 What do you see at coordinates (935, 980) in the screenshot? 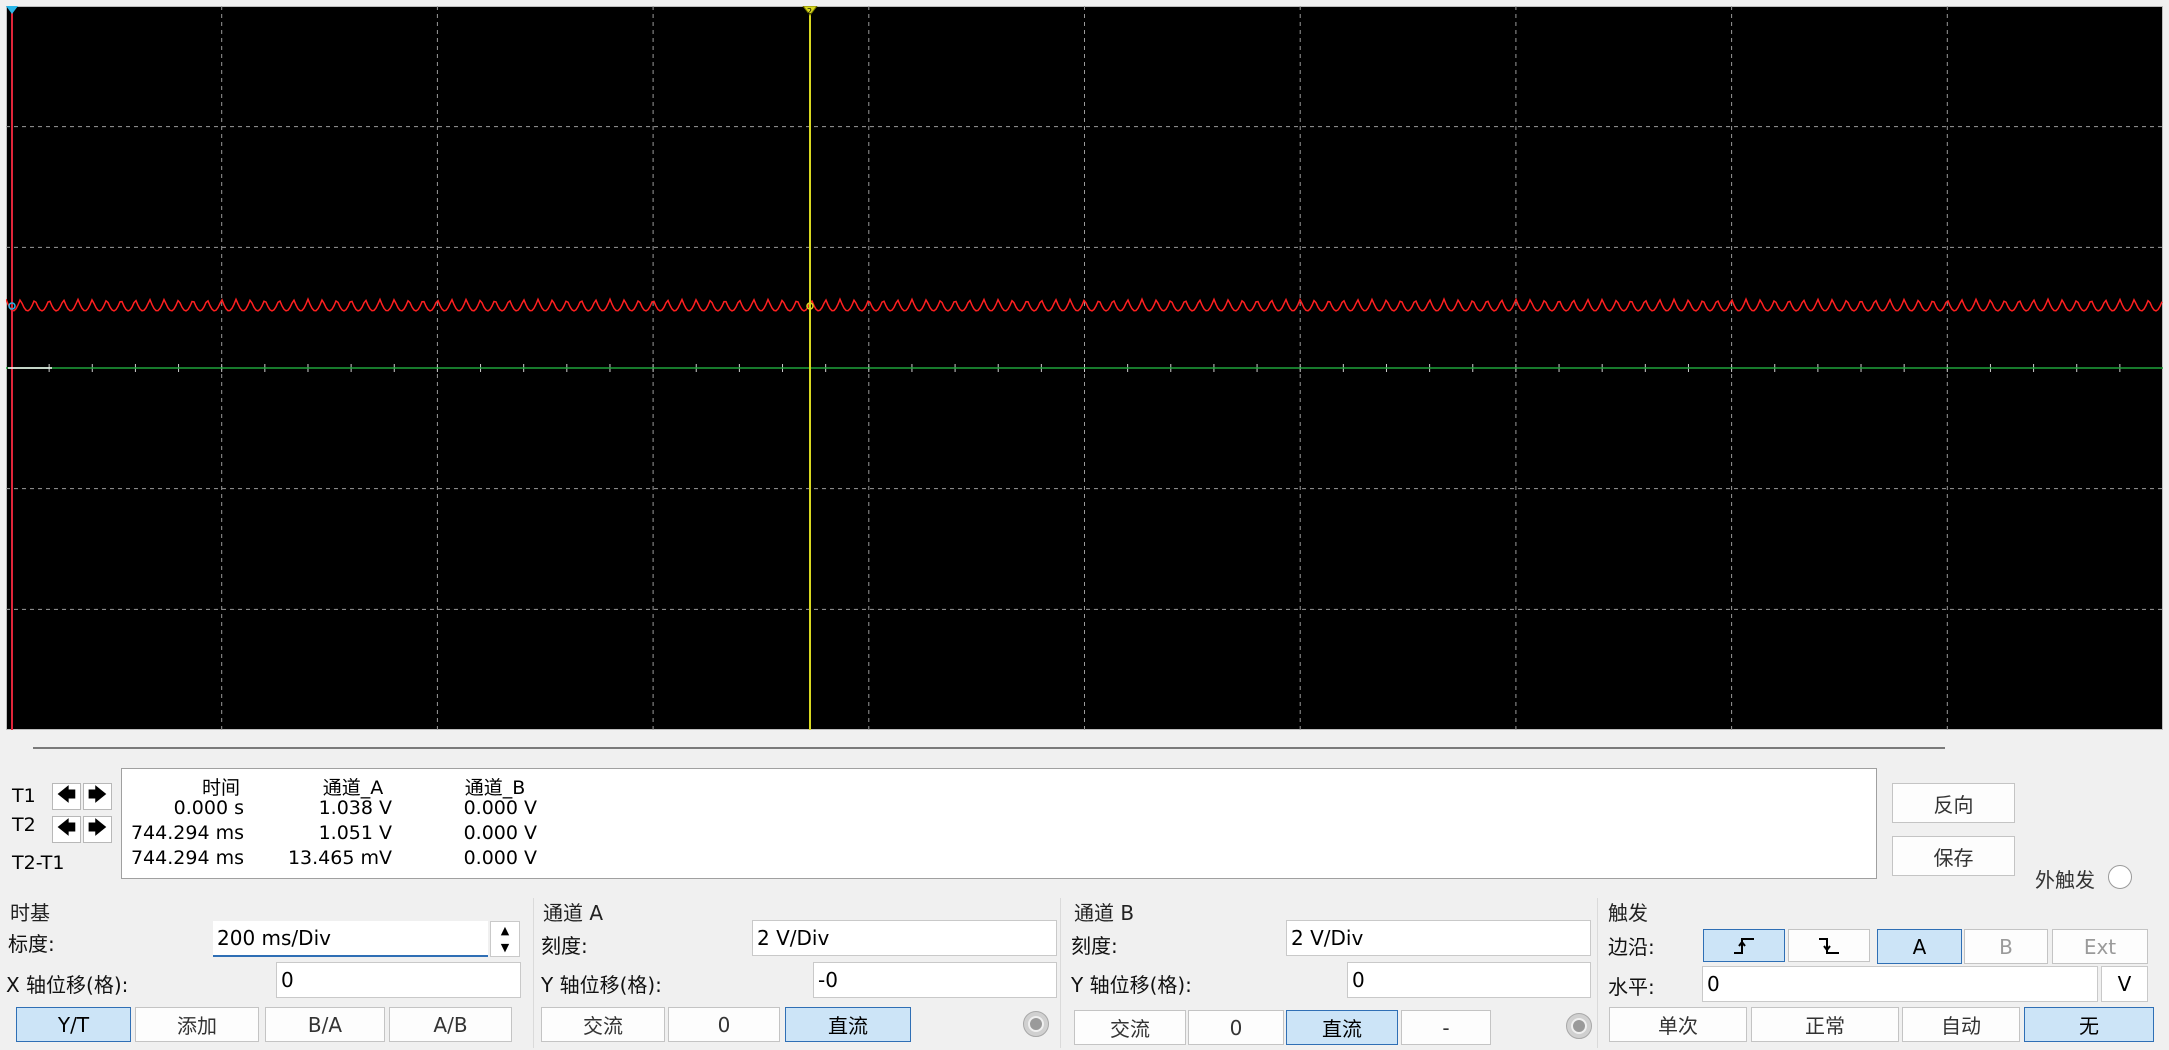
I see `channel-a-y-offset-input: -0` at bounding box center [935, 980].